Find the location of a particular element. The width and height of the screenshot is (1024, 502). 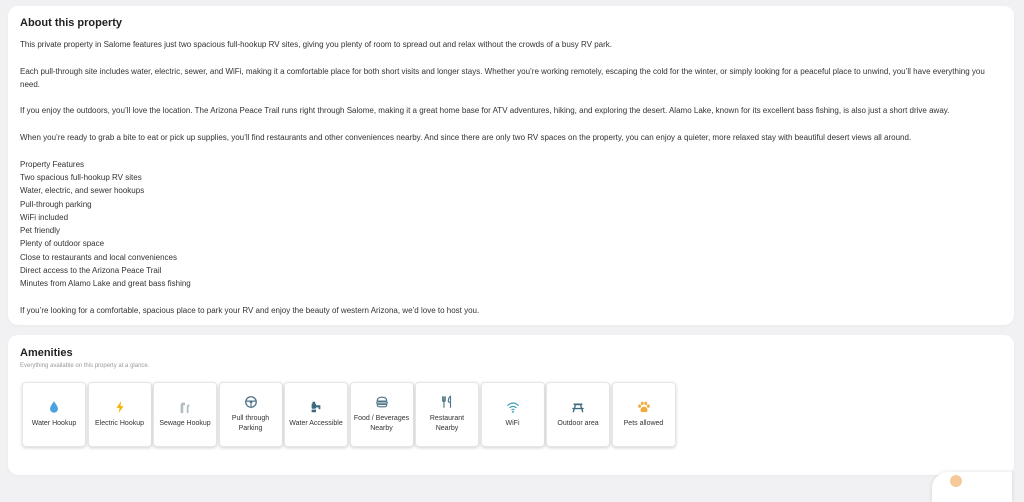

amenity-electric-hookup: Electric Hookup is located at coordinates (119, 414).